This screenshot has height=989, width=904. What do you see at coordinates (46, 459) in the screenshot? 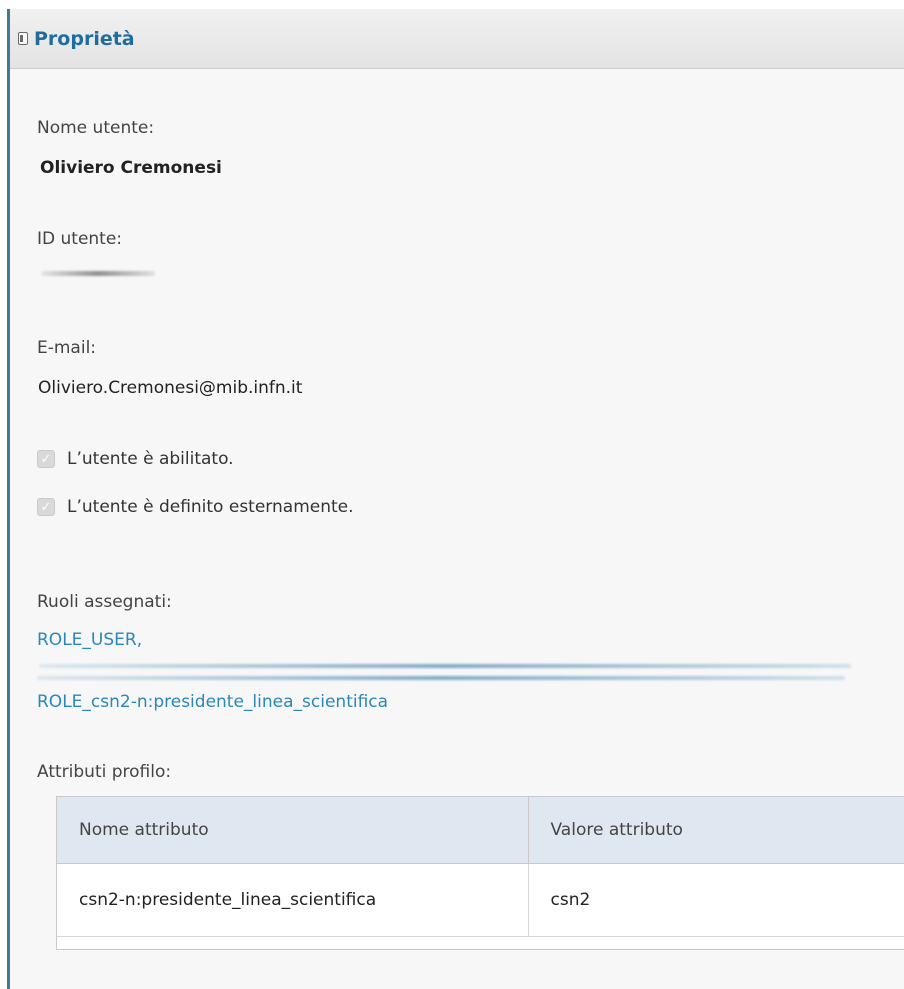
I see `user-enabled-checkbox: ✓` at bounding box center [46, 459].